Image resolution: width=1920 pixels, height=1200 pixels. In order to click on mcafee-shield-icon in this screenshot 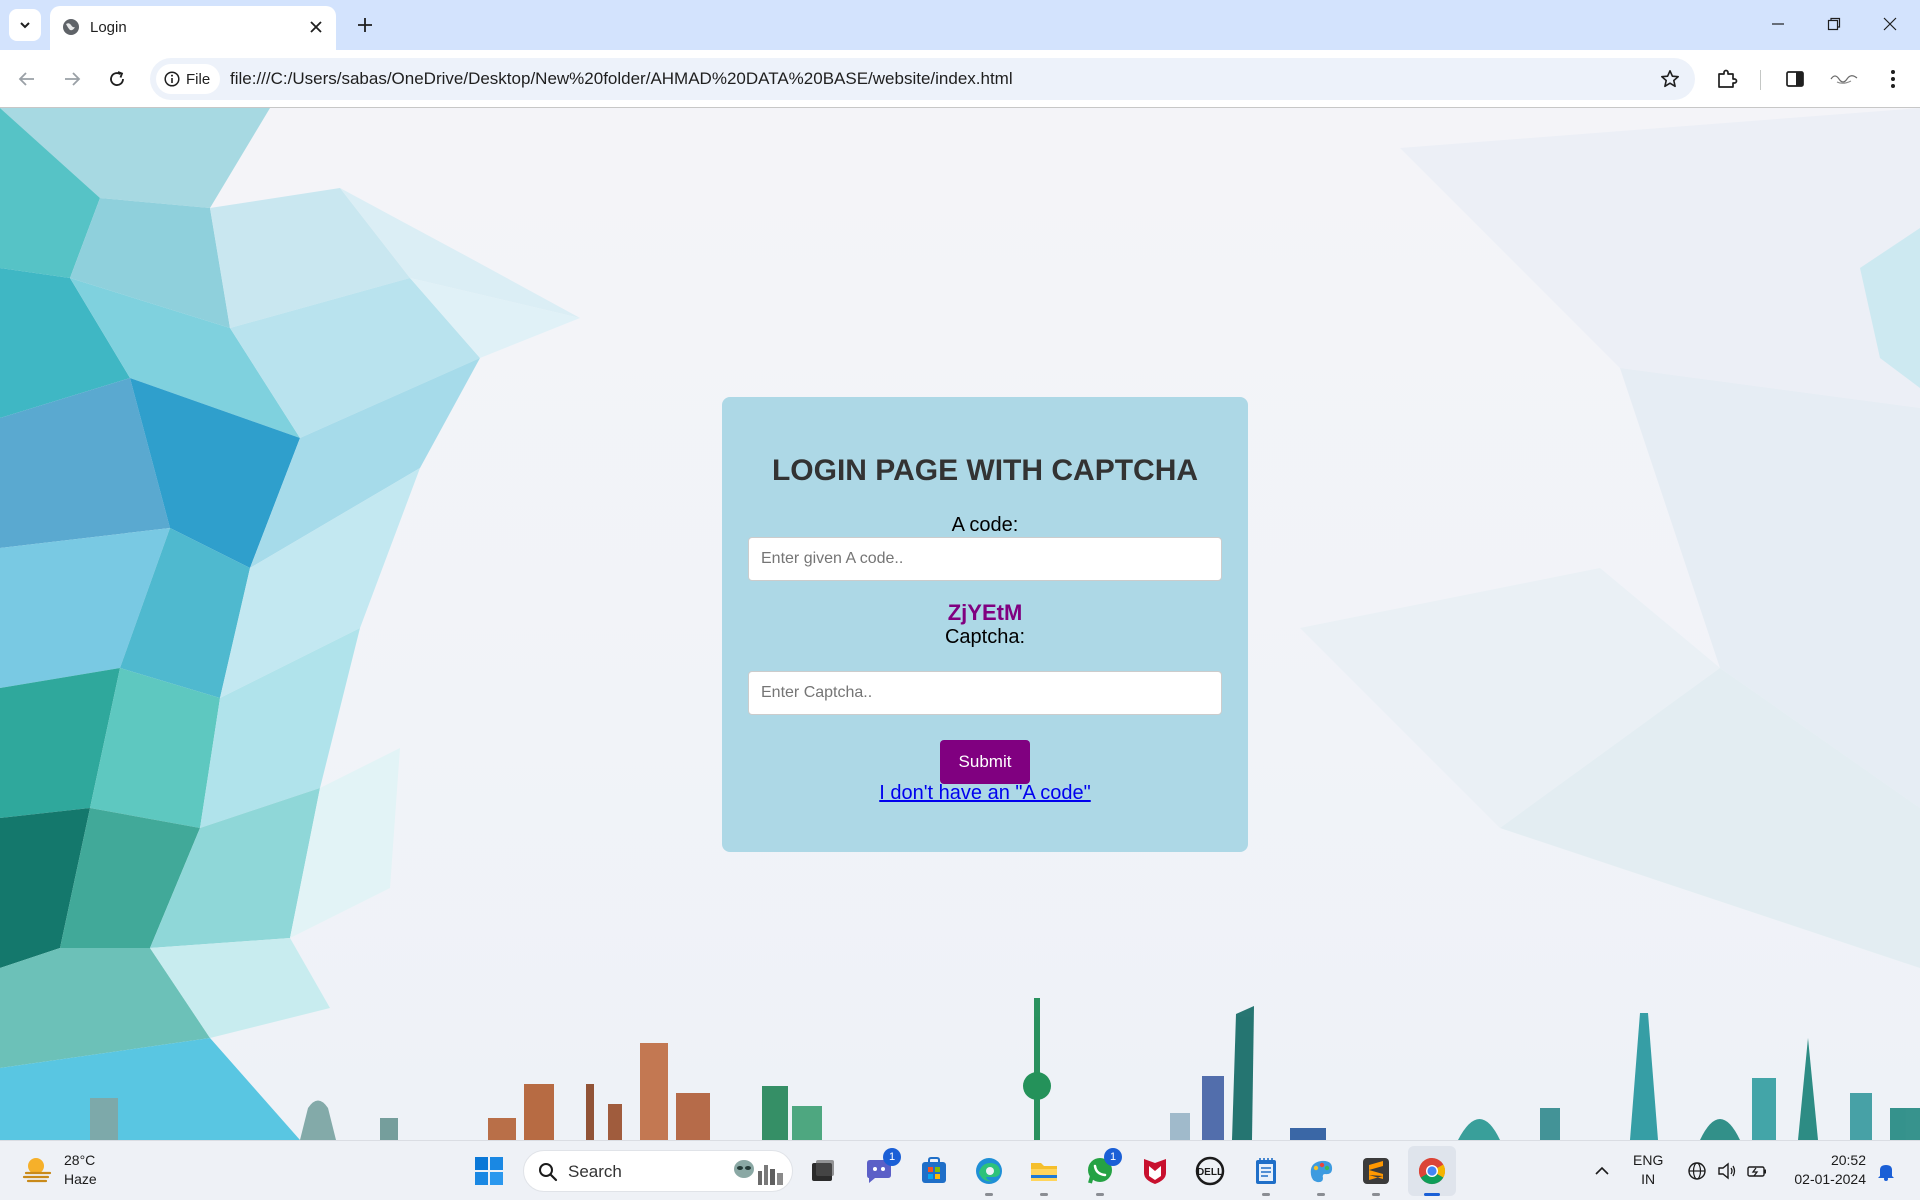, I will do `click(1155, 1171)`.